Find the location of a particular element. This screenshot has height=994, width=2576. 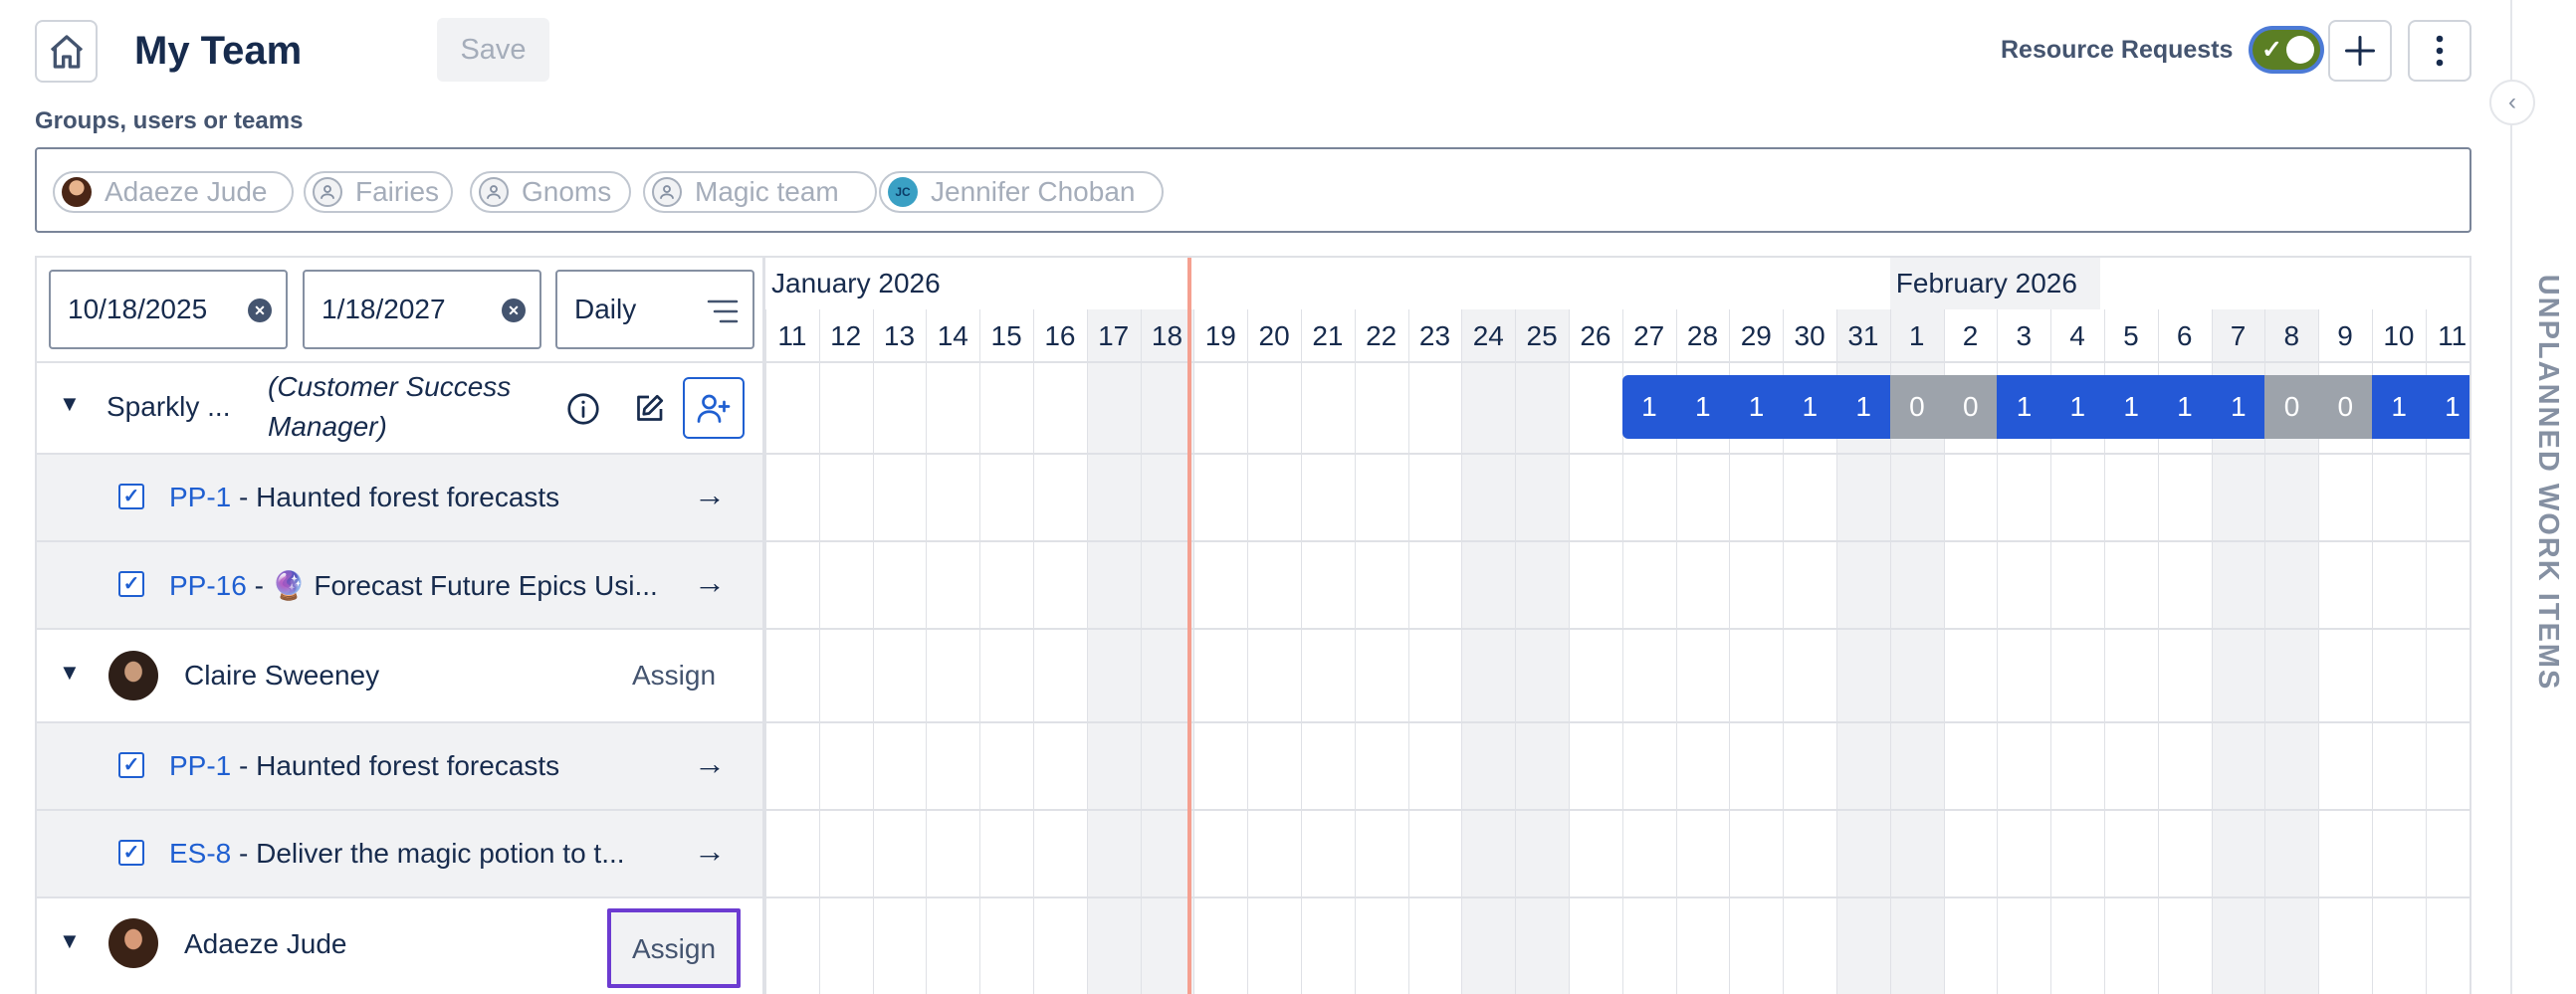

chip-jennifer-choban: JC Jennifer Choban is located at coordinates (1021, 192).